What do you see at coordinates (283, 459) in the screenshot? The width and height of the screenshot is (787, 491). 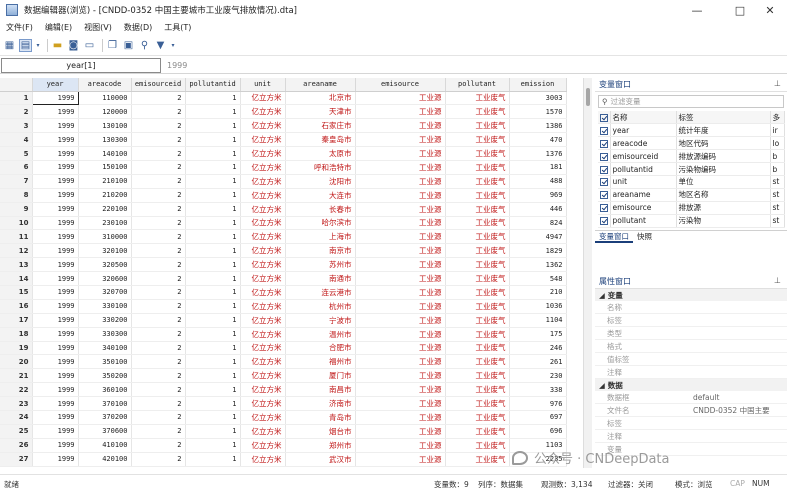 I see `table-row: 27 1999 420100 2 1 亿立方米 武汉市 工业源 工业废气 2235` at bounding box center [283, 459].